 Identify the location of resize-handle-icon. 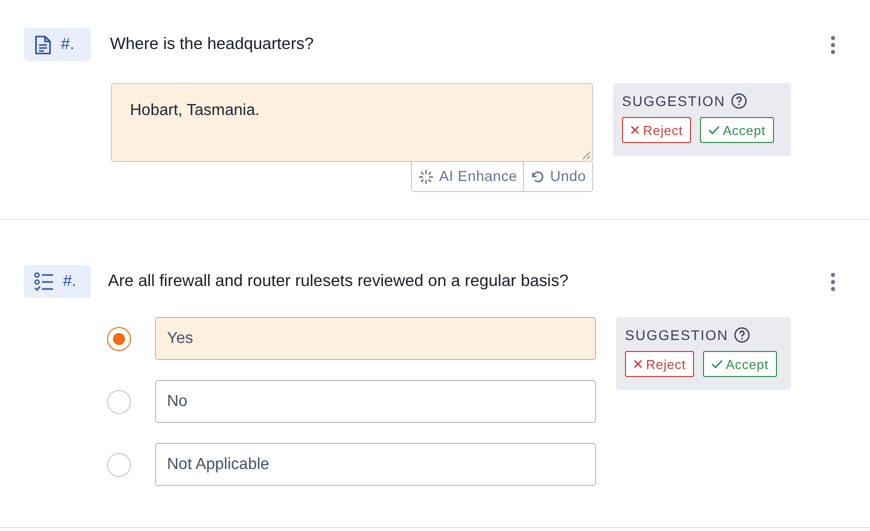
(586, 155).